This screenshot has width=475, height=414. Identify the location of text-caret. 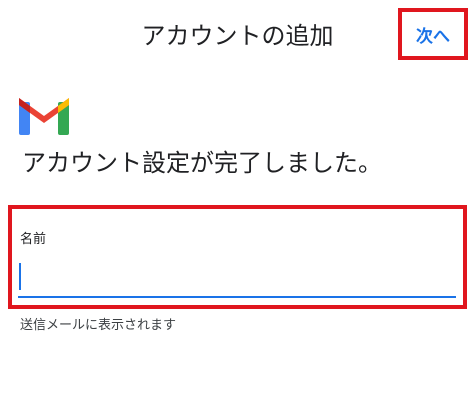
(20, 276).